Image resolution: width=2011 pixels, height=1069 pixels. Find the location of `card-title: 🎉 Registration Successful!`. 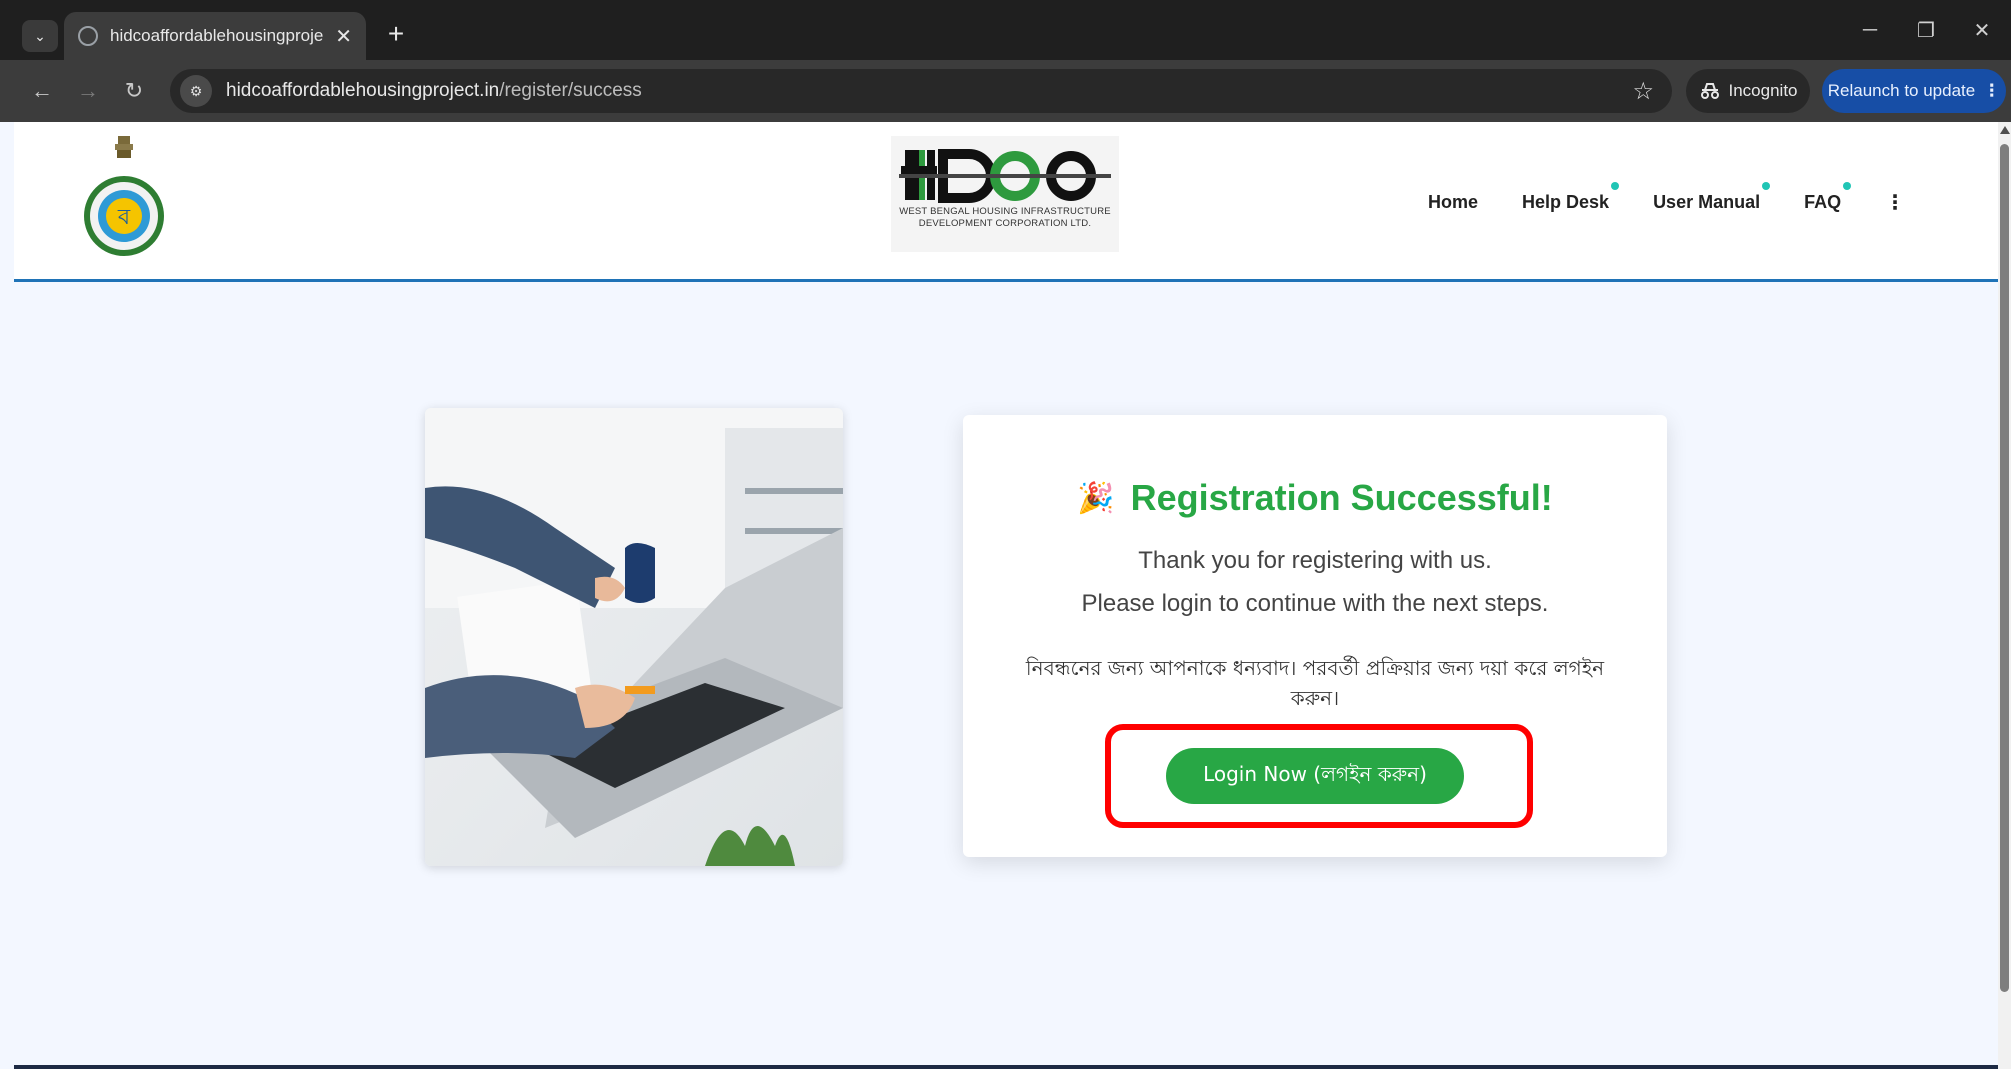

card-title: 🎉 Registration Successful! is located at coordinates (1315, 498).